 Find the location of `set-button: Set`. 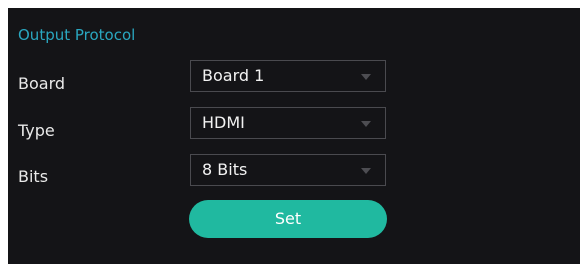

set-button: Set is located at coordinates (288, 219).